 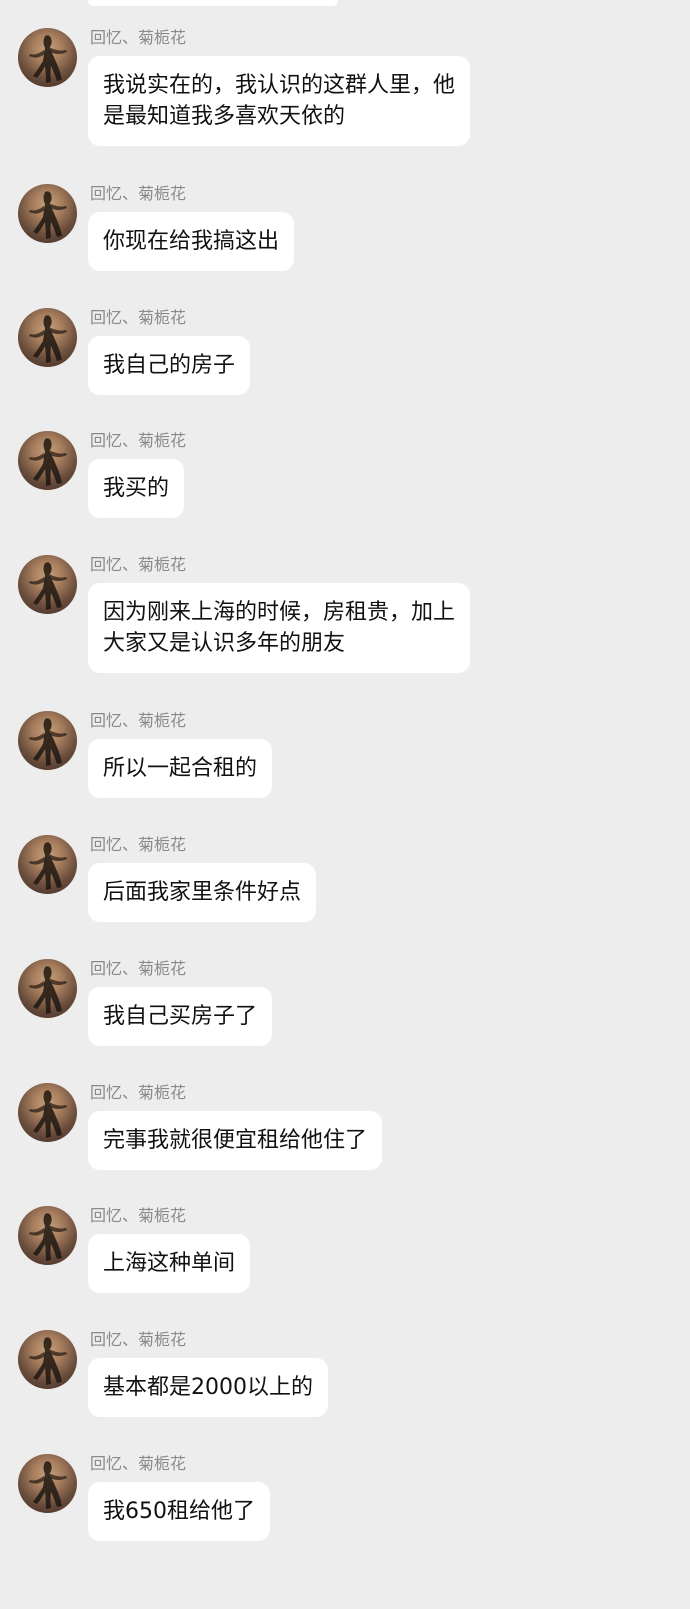 What do you see at coordinates (202, 892) in the screenshot?
I see `message-bubble: 后面我家里条件好点` at bounding box center [202, 892].